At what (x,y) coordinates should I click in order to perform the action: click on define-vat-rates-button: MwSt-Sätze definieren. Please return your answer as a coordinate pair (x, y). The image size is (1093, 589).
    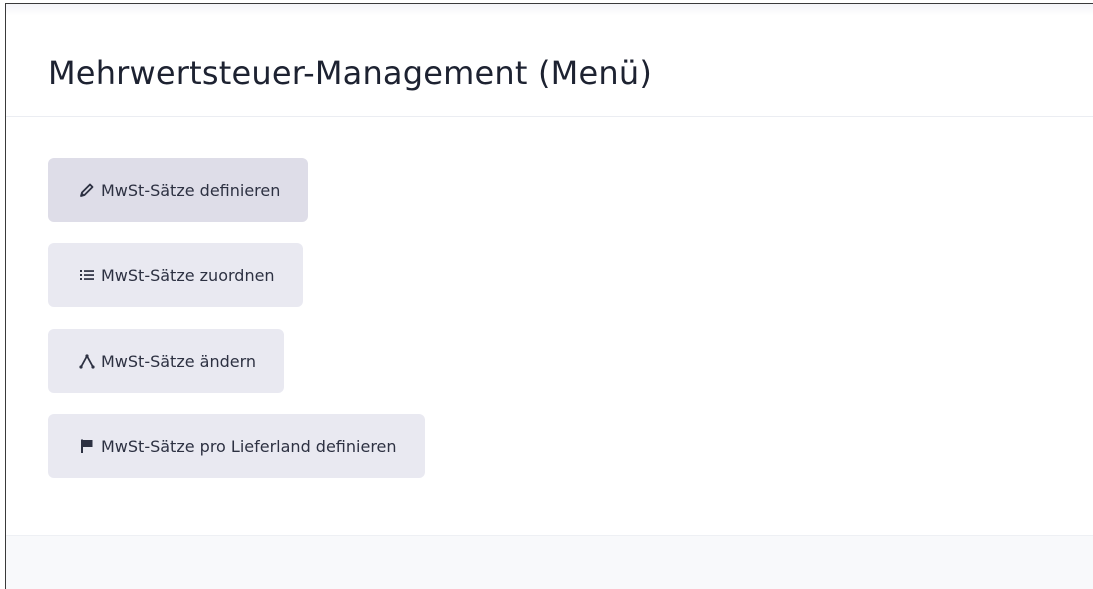
    Looking at the image, I should click on (178, 190).